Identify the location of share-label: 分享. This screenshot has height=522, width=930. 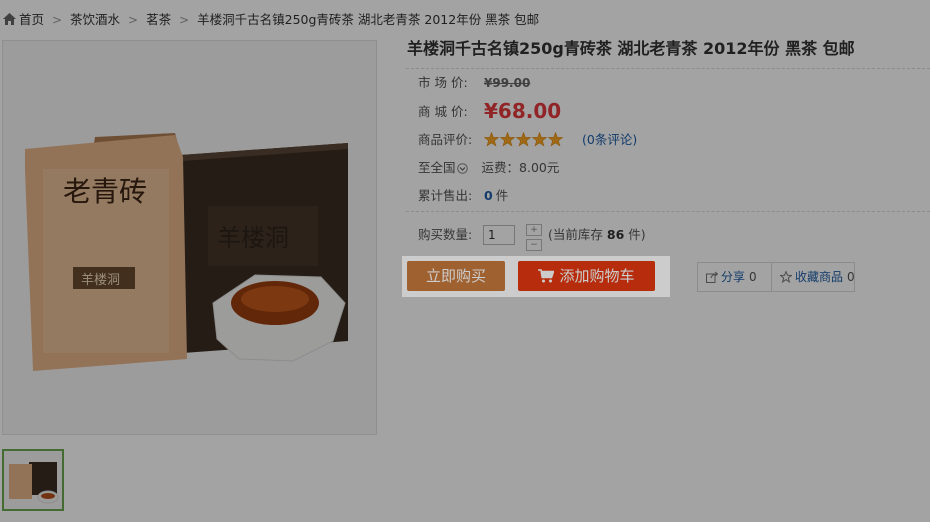
(733, 277).